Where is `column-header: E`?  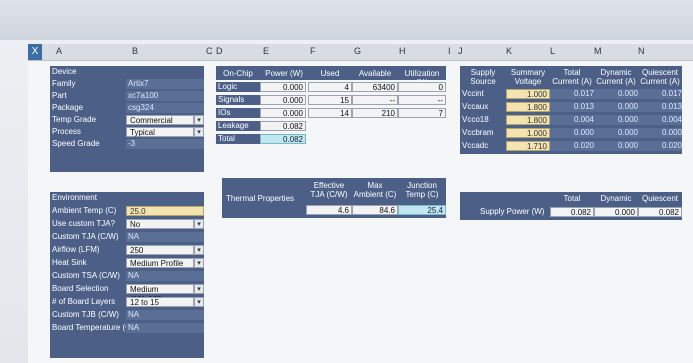 column-header: E is located at coordinates (266, 51).